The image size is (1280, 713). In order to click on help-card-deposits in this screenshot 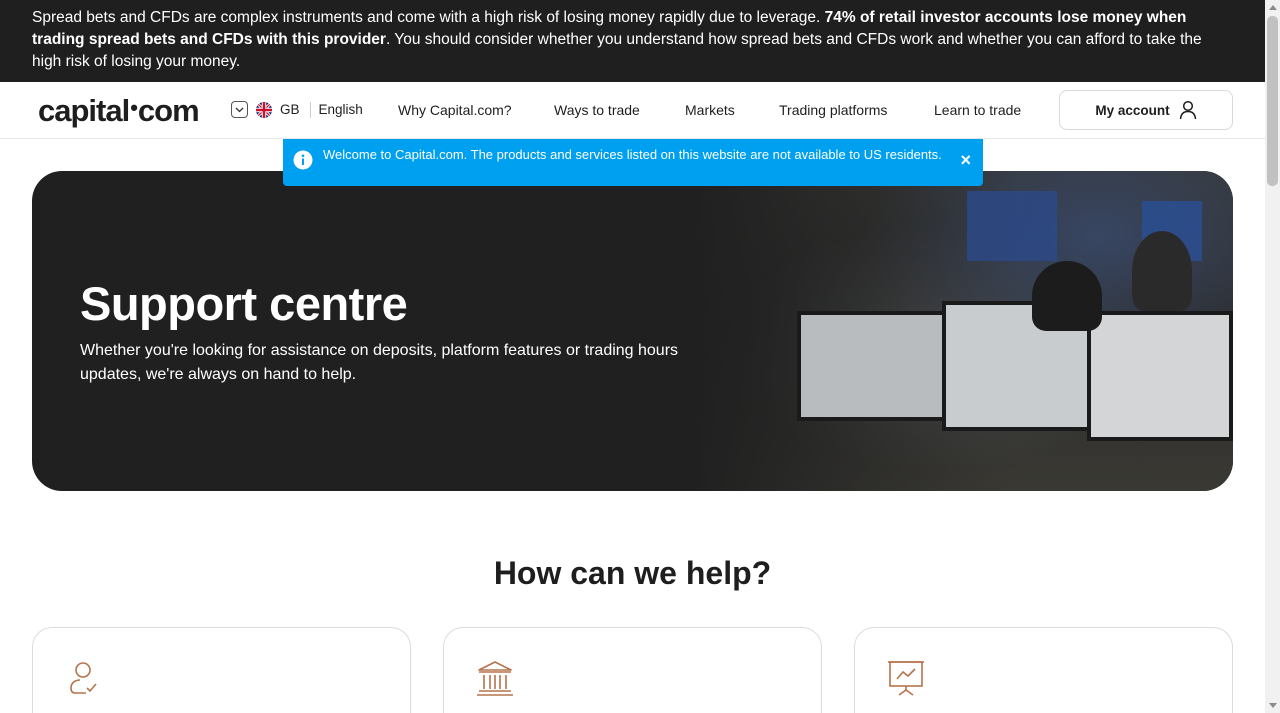, I will do `click(632, 670)`.